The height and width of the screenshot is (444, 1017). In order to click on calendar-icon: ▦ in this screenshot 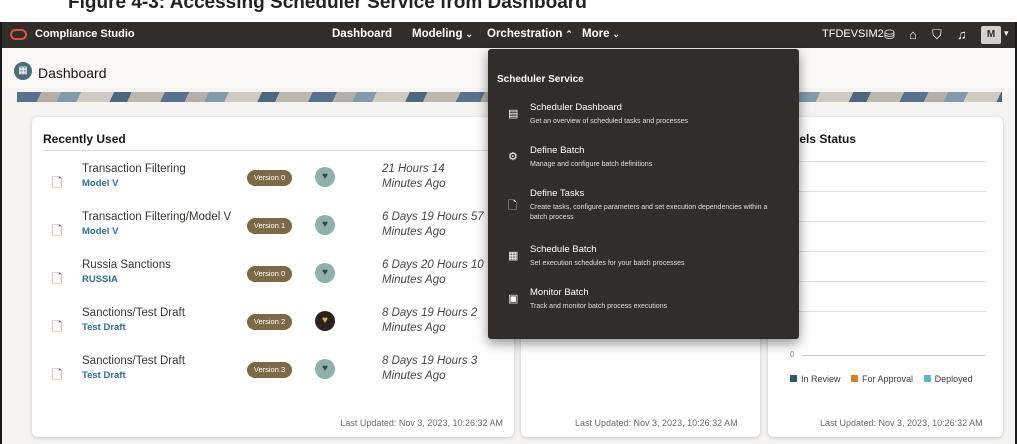, I will do `click(513, 256)`.